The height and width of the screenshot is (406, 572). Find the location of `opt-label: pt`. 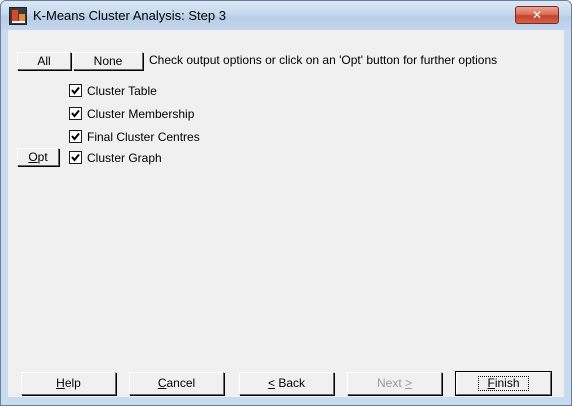

opt-label: pt is located at coordinates (42, 157).